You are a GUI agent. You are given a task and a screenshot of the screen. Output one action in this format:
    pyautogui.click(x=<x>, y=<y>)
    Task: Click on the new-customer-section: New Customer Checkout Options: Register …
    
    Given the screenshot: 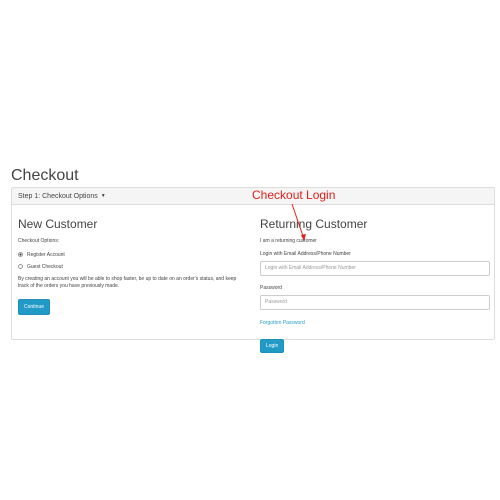 What is the action you would take?
    pyautogui.click(x=132, y=265)
    